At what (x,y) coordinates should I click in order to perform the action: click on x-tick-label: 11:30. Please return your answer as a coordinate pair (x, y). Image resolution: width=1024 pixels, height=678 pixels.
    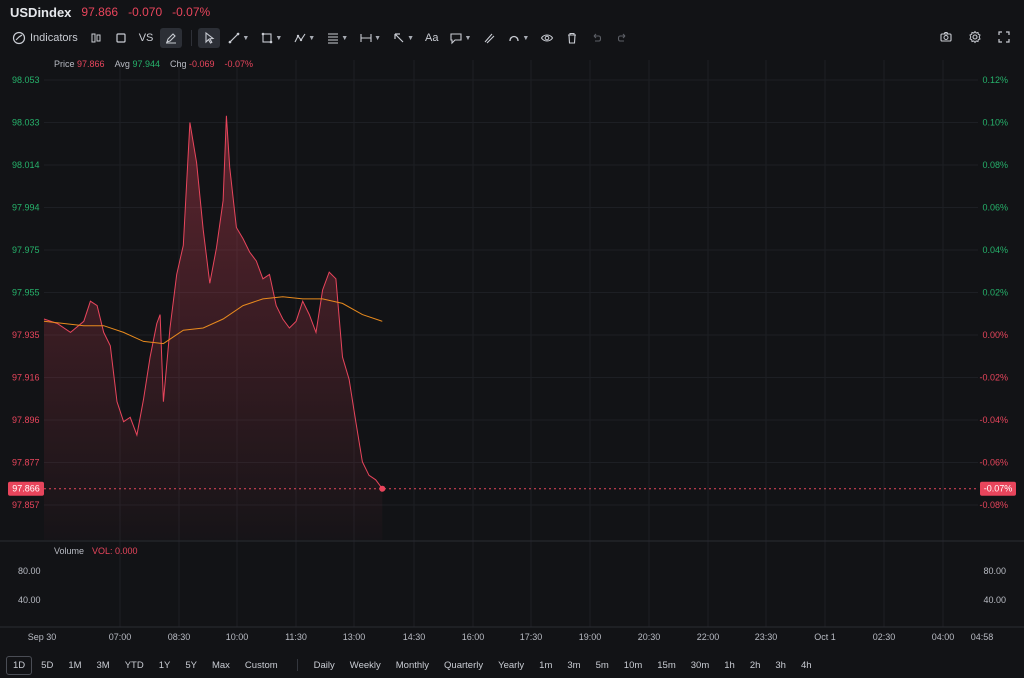
    Looking at the image, I should click on (296, 637).